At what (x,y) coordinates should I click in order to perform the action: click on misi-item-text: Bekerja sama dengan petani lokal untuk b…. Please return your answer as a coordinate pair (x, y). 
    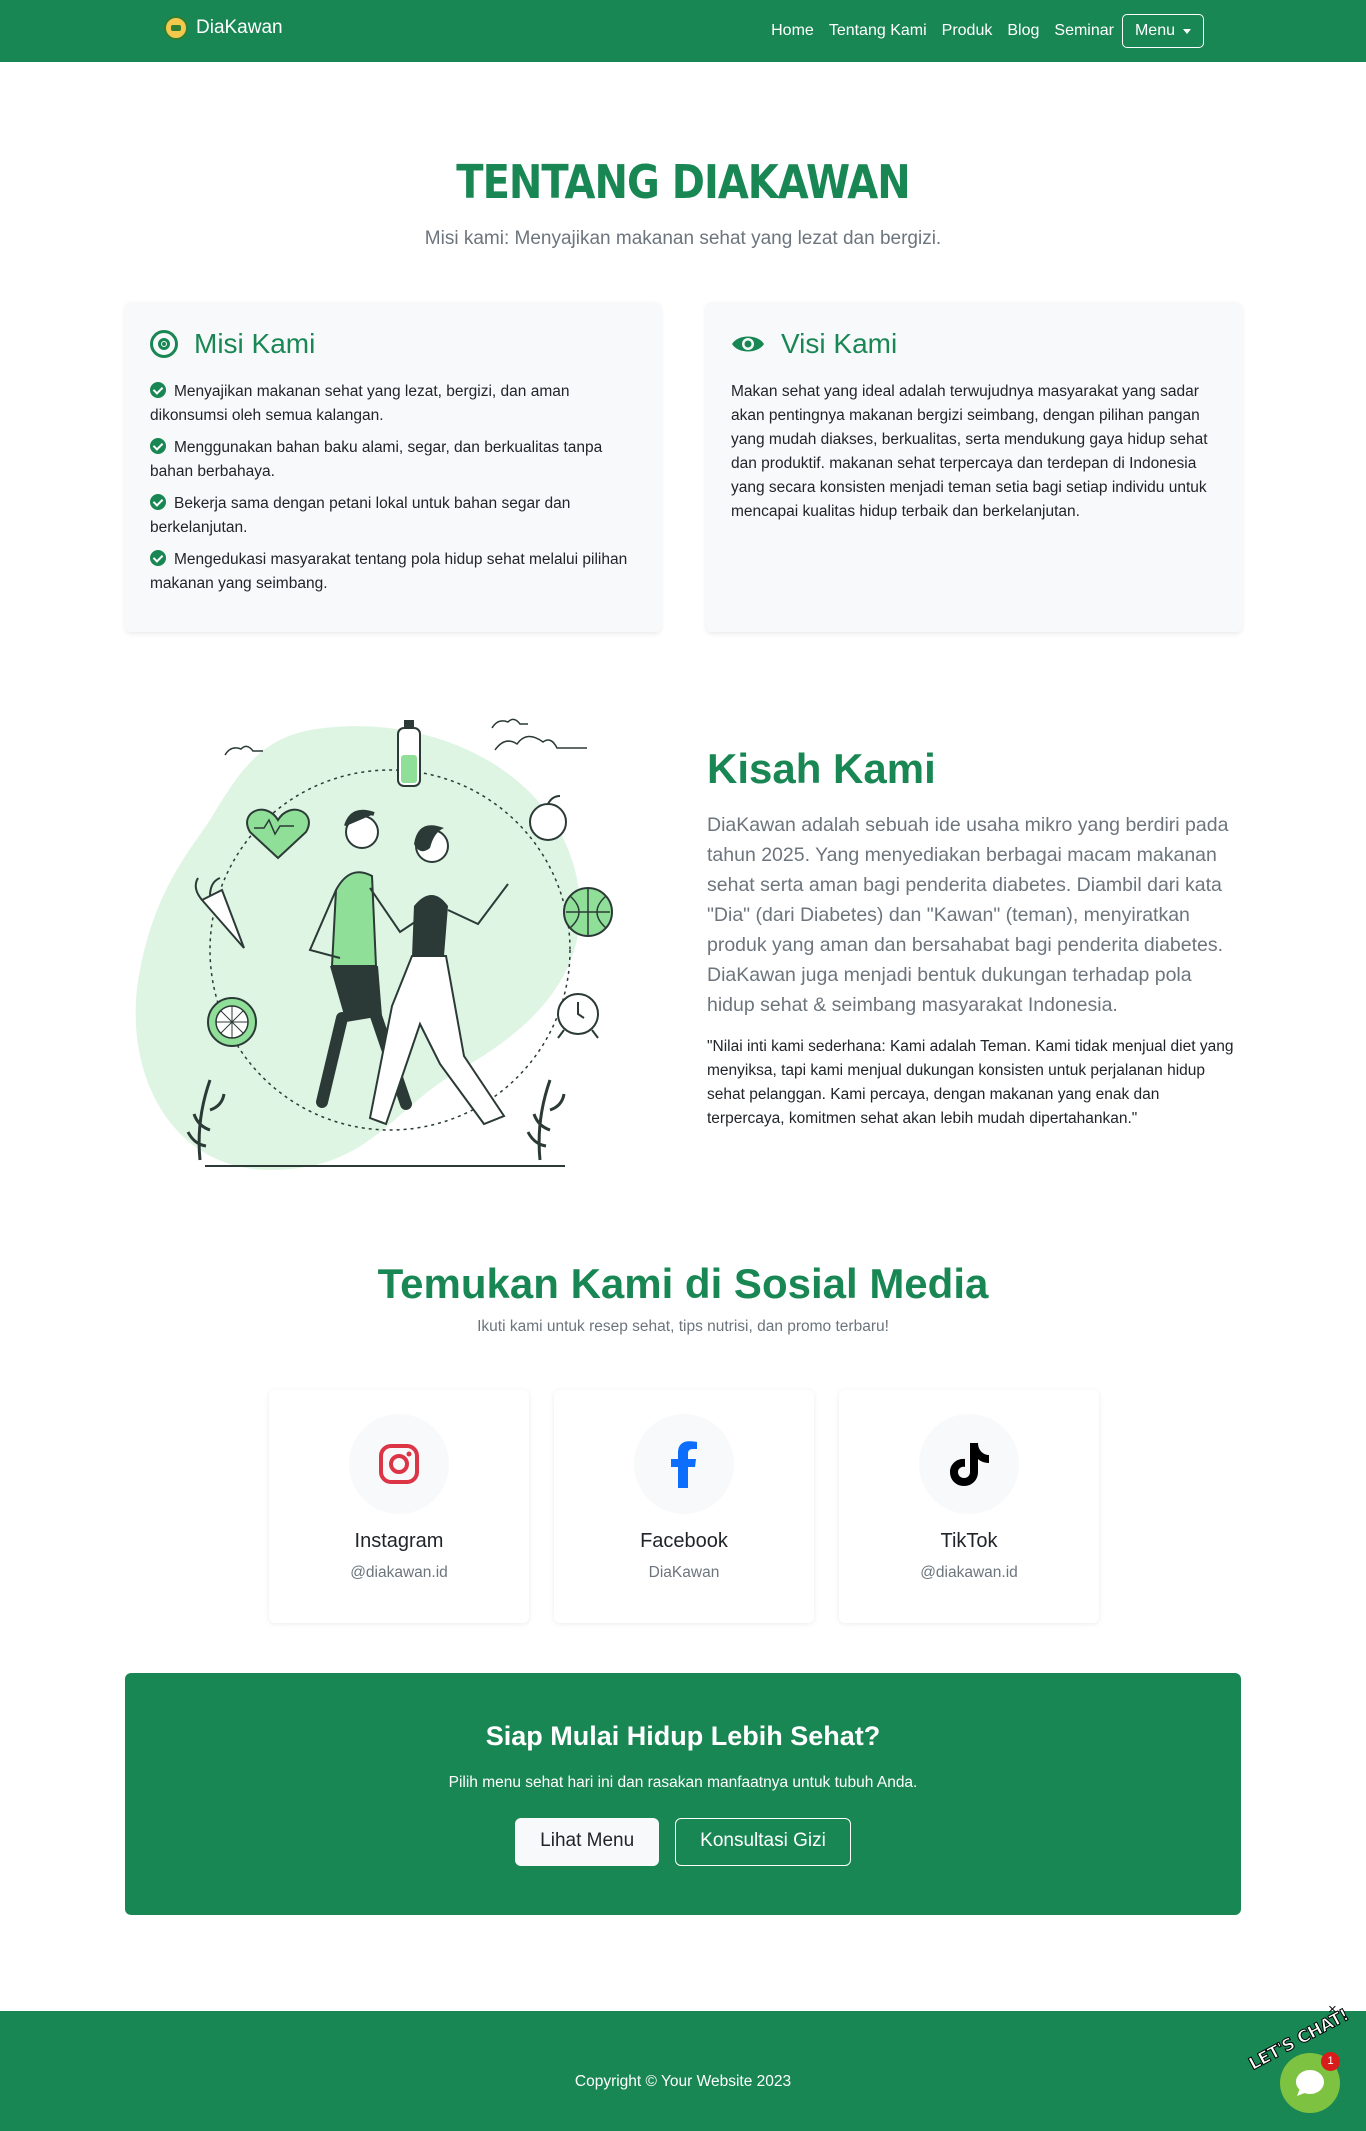
    Looking at the image, I should click on (360, 515).